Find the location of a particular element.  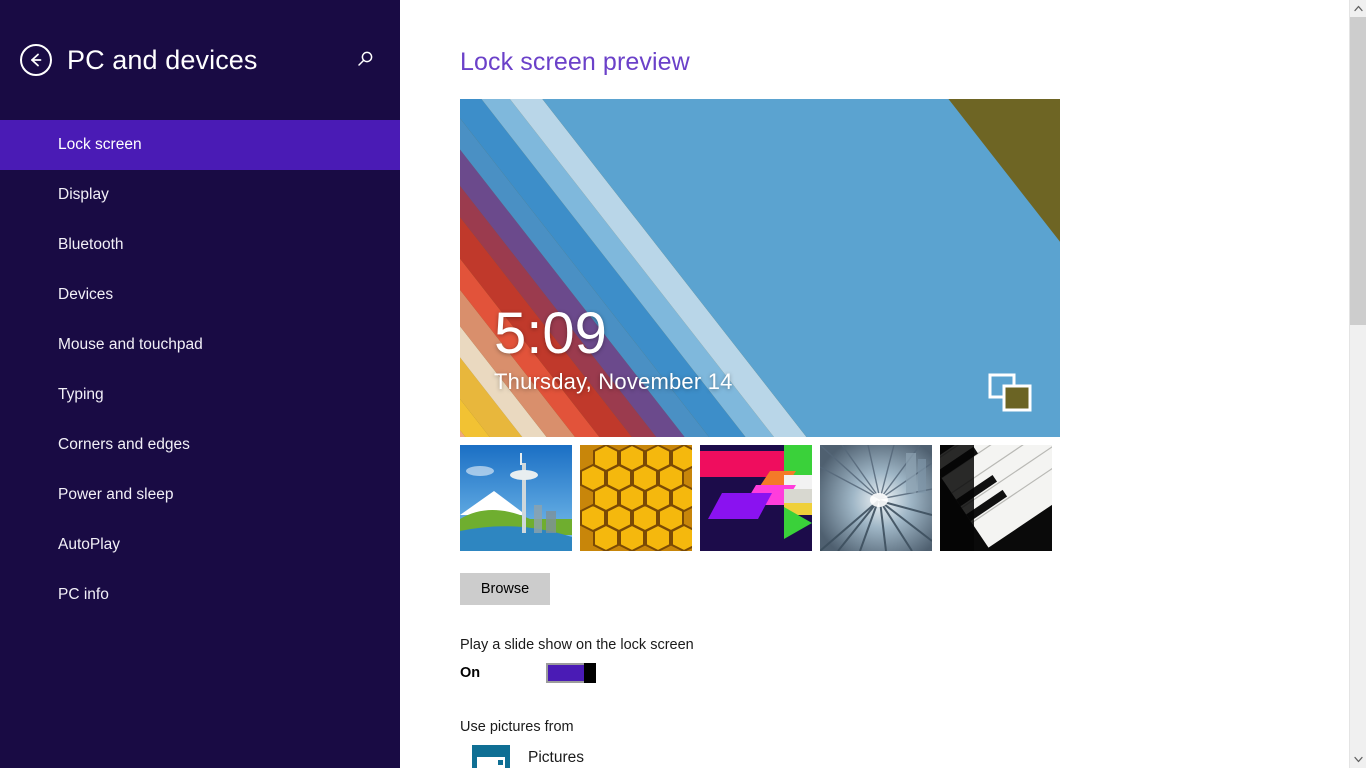

space-needle-thumbnail is located at coordinates (516, 498).